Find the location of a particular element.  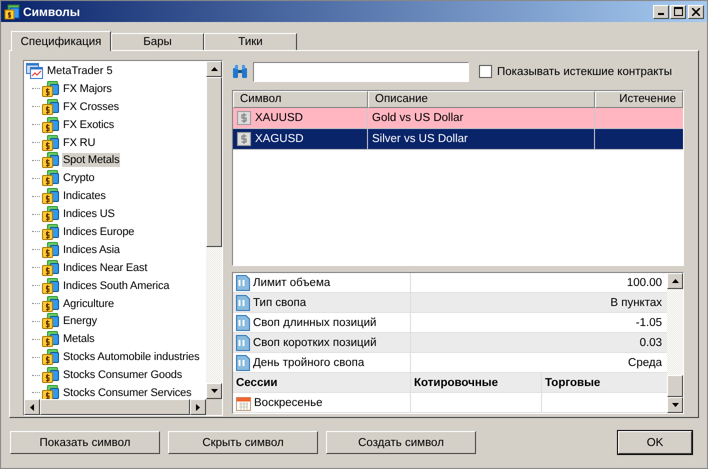

tree-item: Agriculture is located at coordinates (88, 303).